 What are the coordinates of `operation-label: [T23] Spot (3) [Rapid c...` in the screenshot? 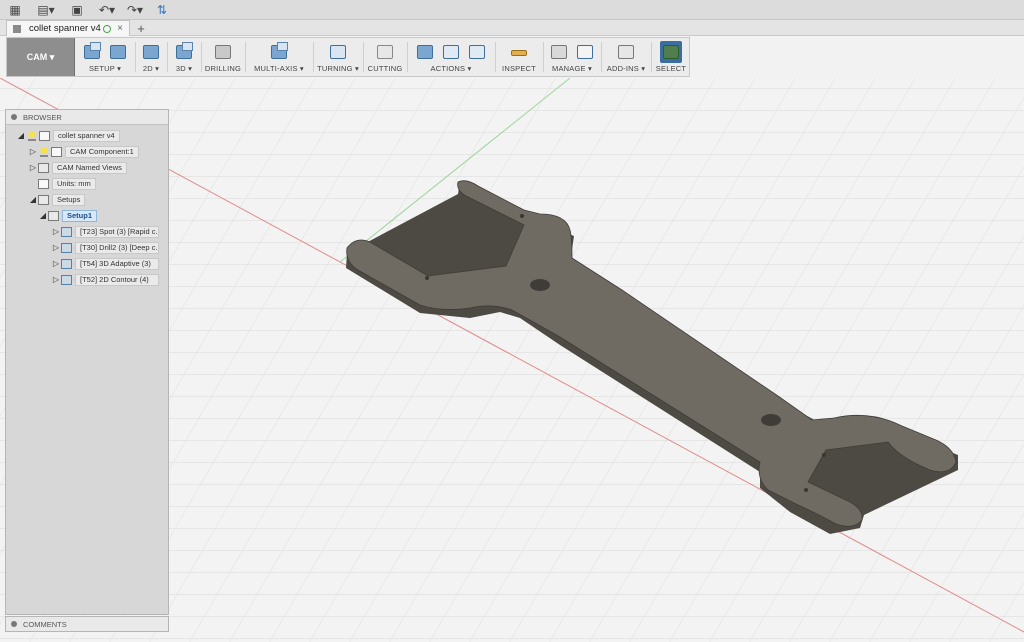 It's located at (117, 231).